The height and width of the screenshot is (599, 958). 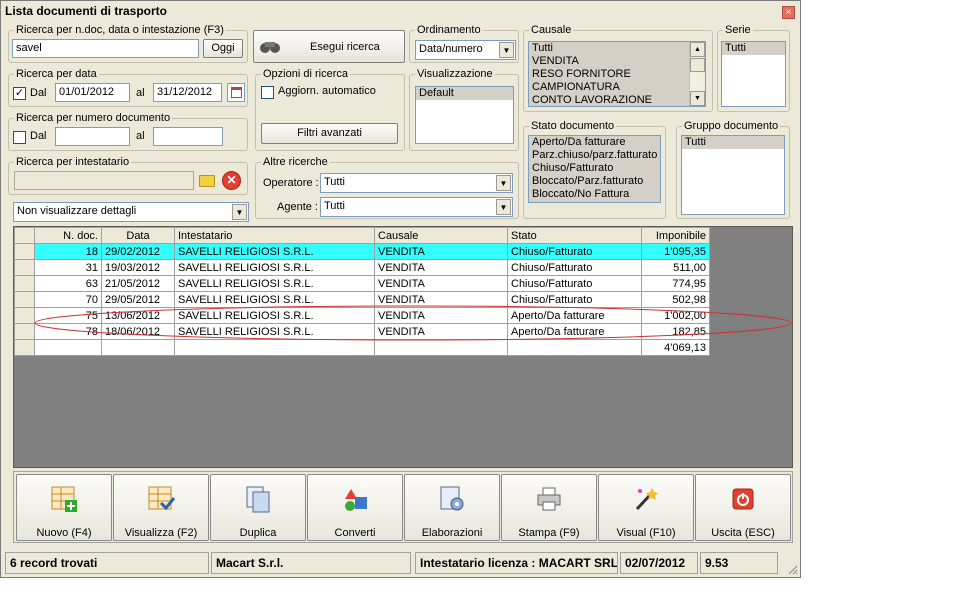 I want to click on col-amount: Imponibile, so click(x=675, y=235).